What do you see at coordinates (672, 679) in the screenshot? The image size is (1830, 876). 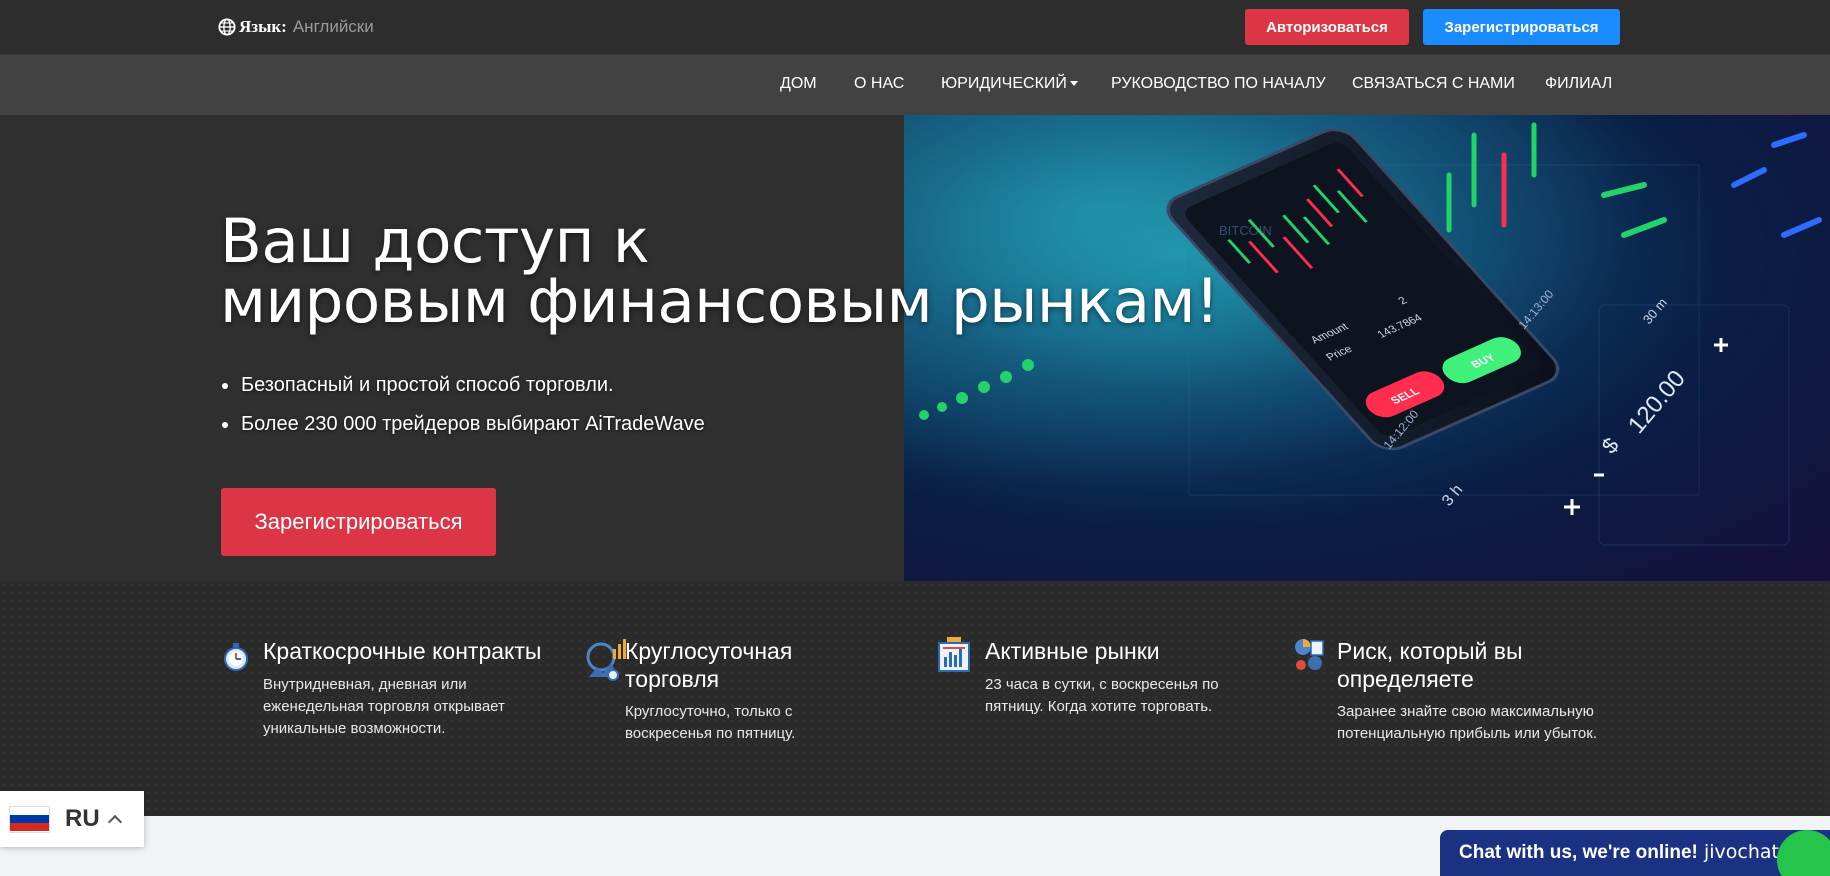 I see `feature-title-line: торговля` at bounding box center [672, 679].